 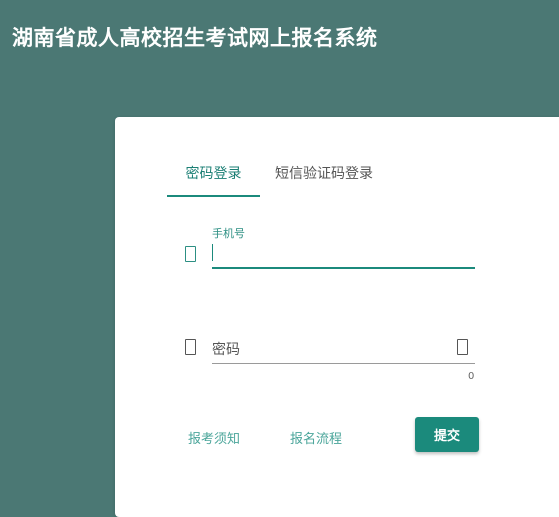 What do you see at coordinates (343, 255) in the screenshot?
I see `phone-input` at bounding box center [343, 255].